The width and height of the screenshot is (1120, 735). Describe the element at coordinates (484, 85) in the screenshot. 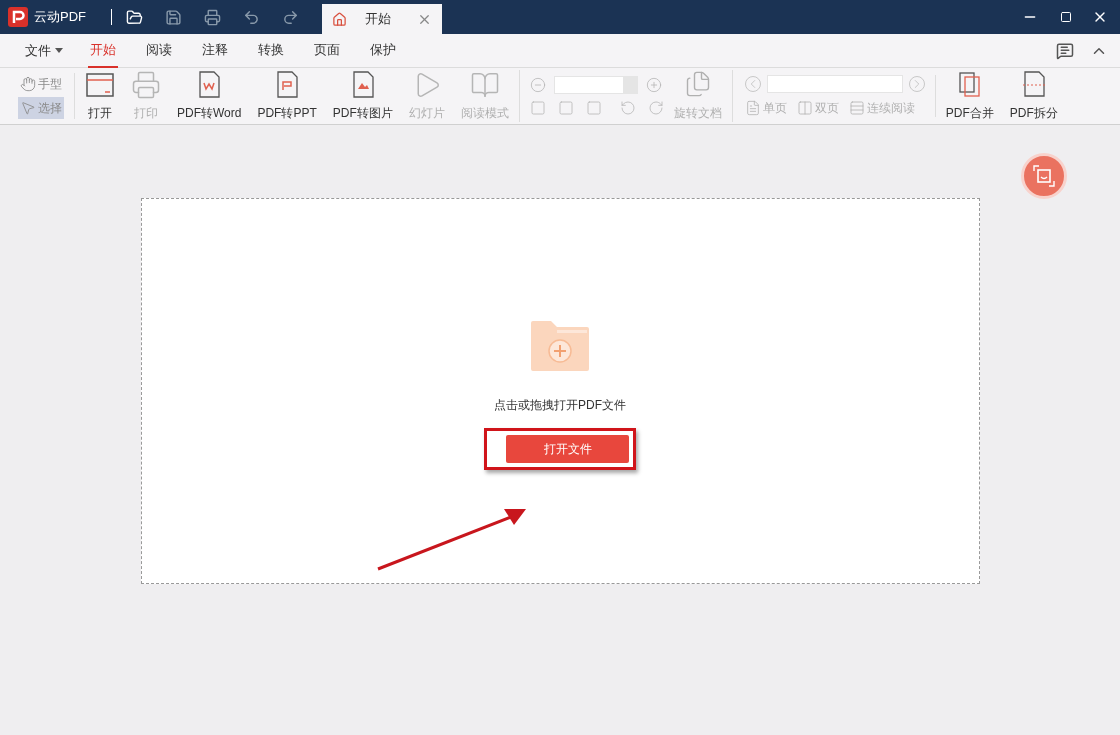

I see `book-icon` at that location.